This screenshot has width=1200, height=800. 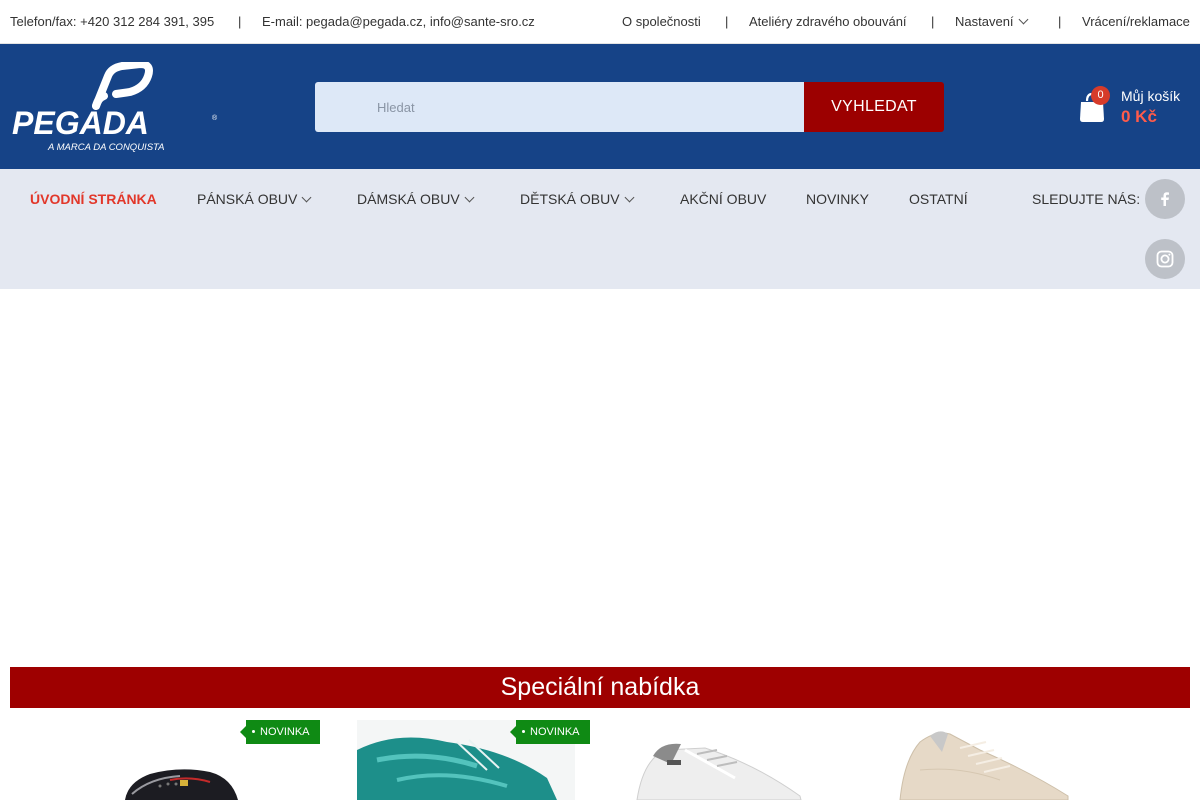 I want to click on nav-item-sale: AKČNÍ OBUV, so click(x=723, y=199).